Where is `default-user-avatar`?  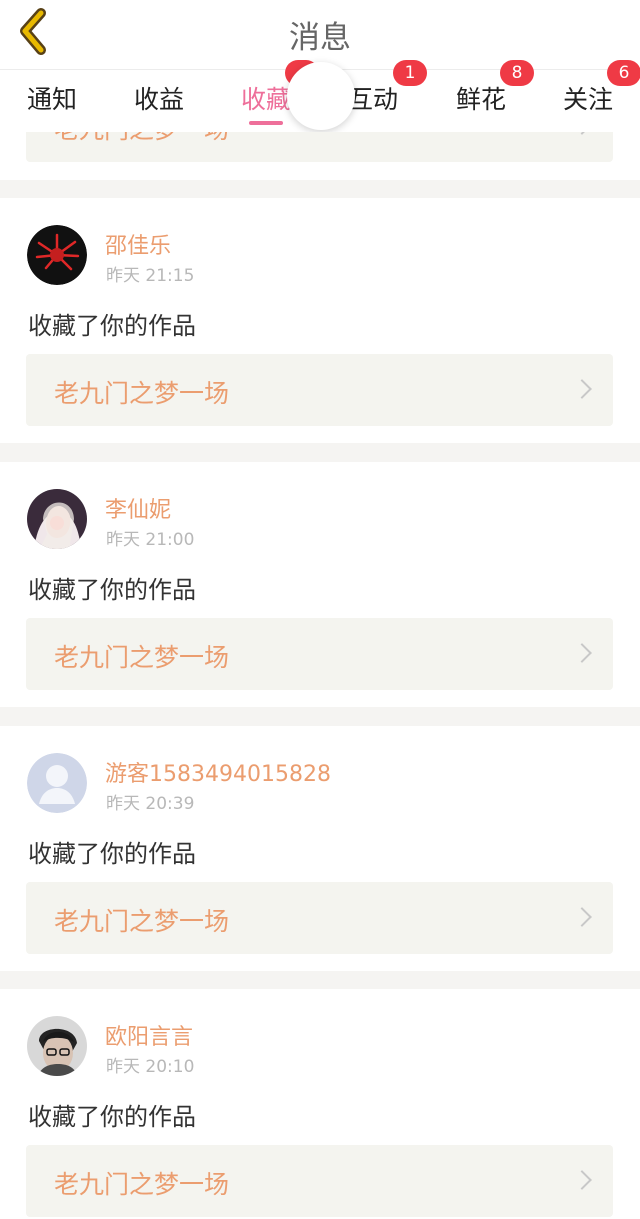
default-user-avatar is located at coordinates (57, 783).